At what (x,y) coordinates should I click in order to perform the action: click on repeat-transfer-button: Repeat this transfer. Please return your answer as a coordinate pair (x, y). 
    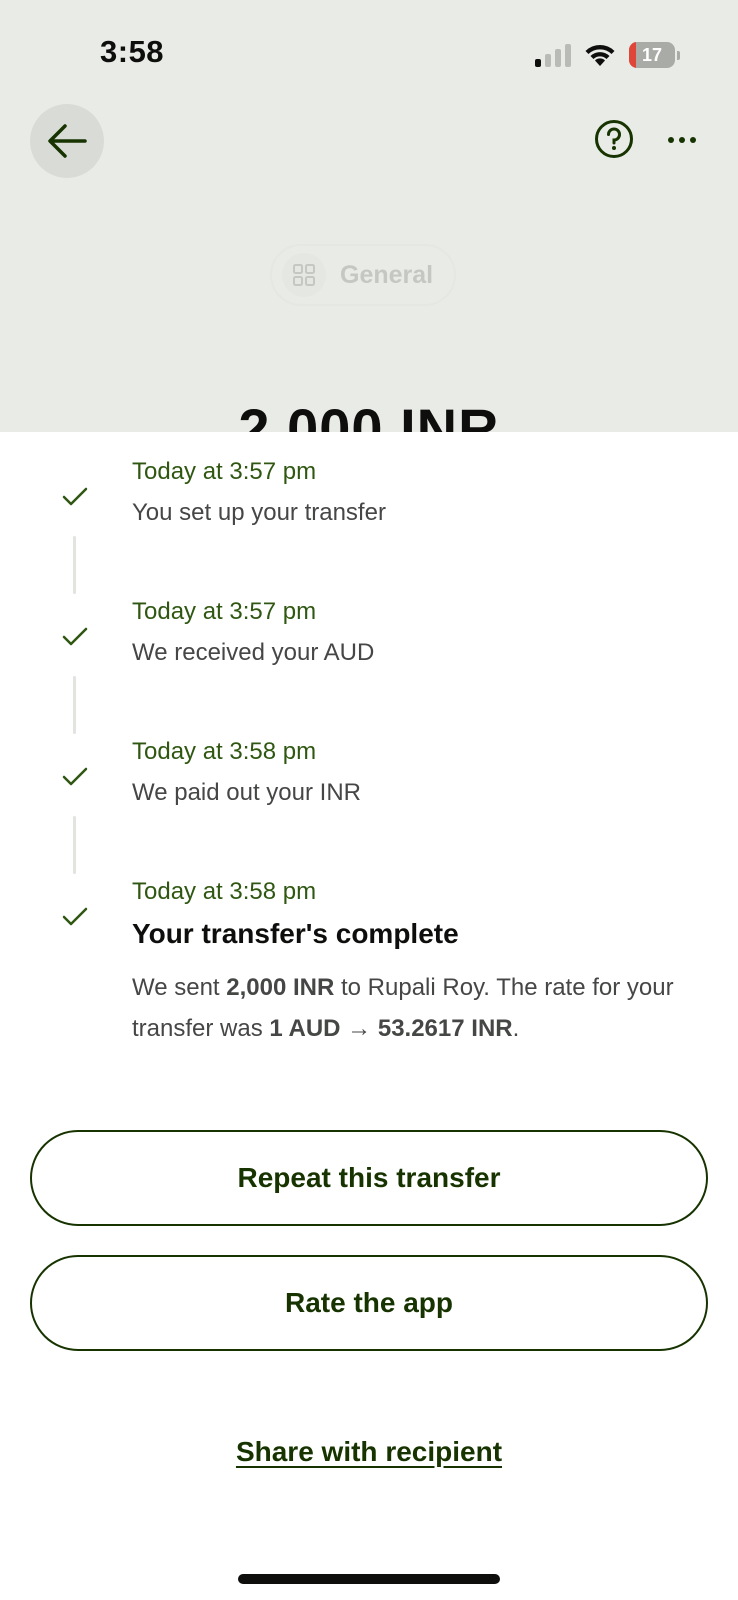
    Looking at the image, I should click on (369, 1178).